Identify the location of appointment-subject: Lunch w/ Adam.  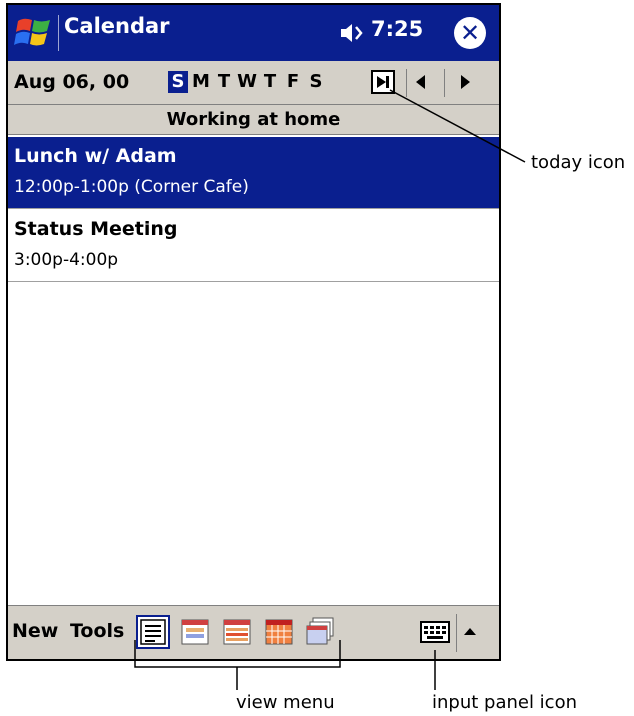
(95, 156).